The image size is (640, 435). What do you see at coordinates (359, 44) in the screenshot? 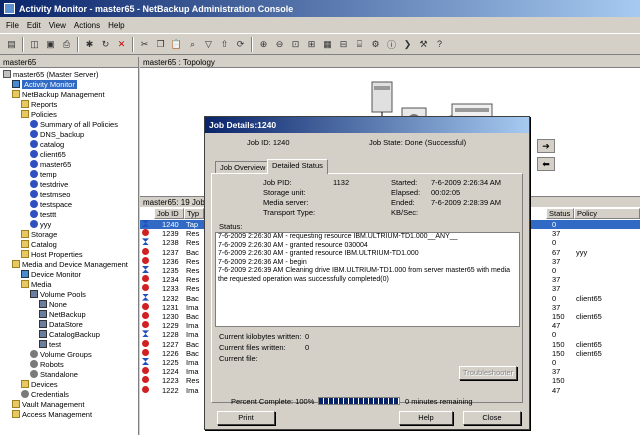
I see `device-icon: ⌸` at bounding box center [359, 44].